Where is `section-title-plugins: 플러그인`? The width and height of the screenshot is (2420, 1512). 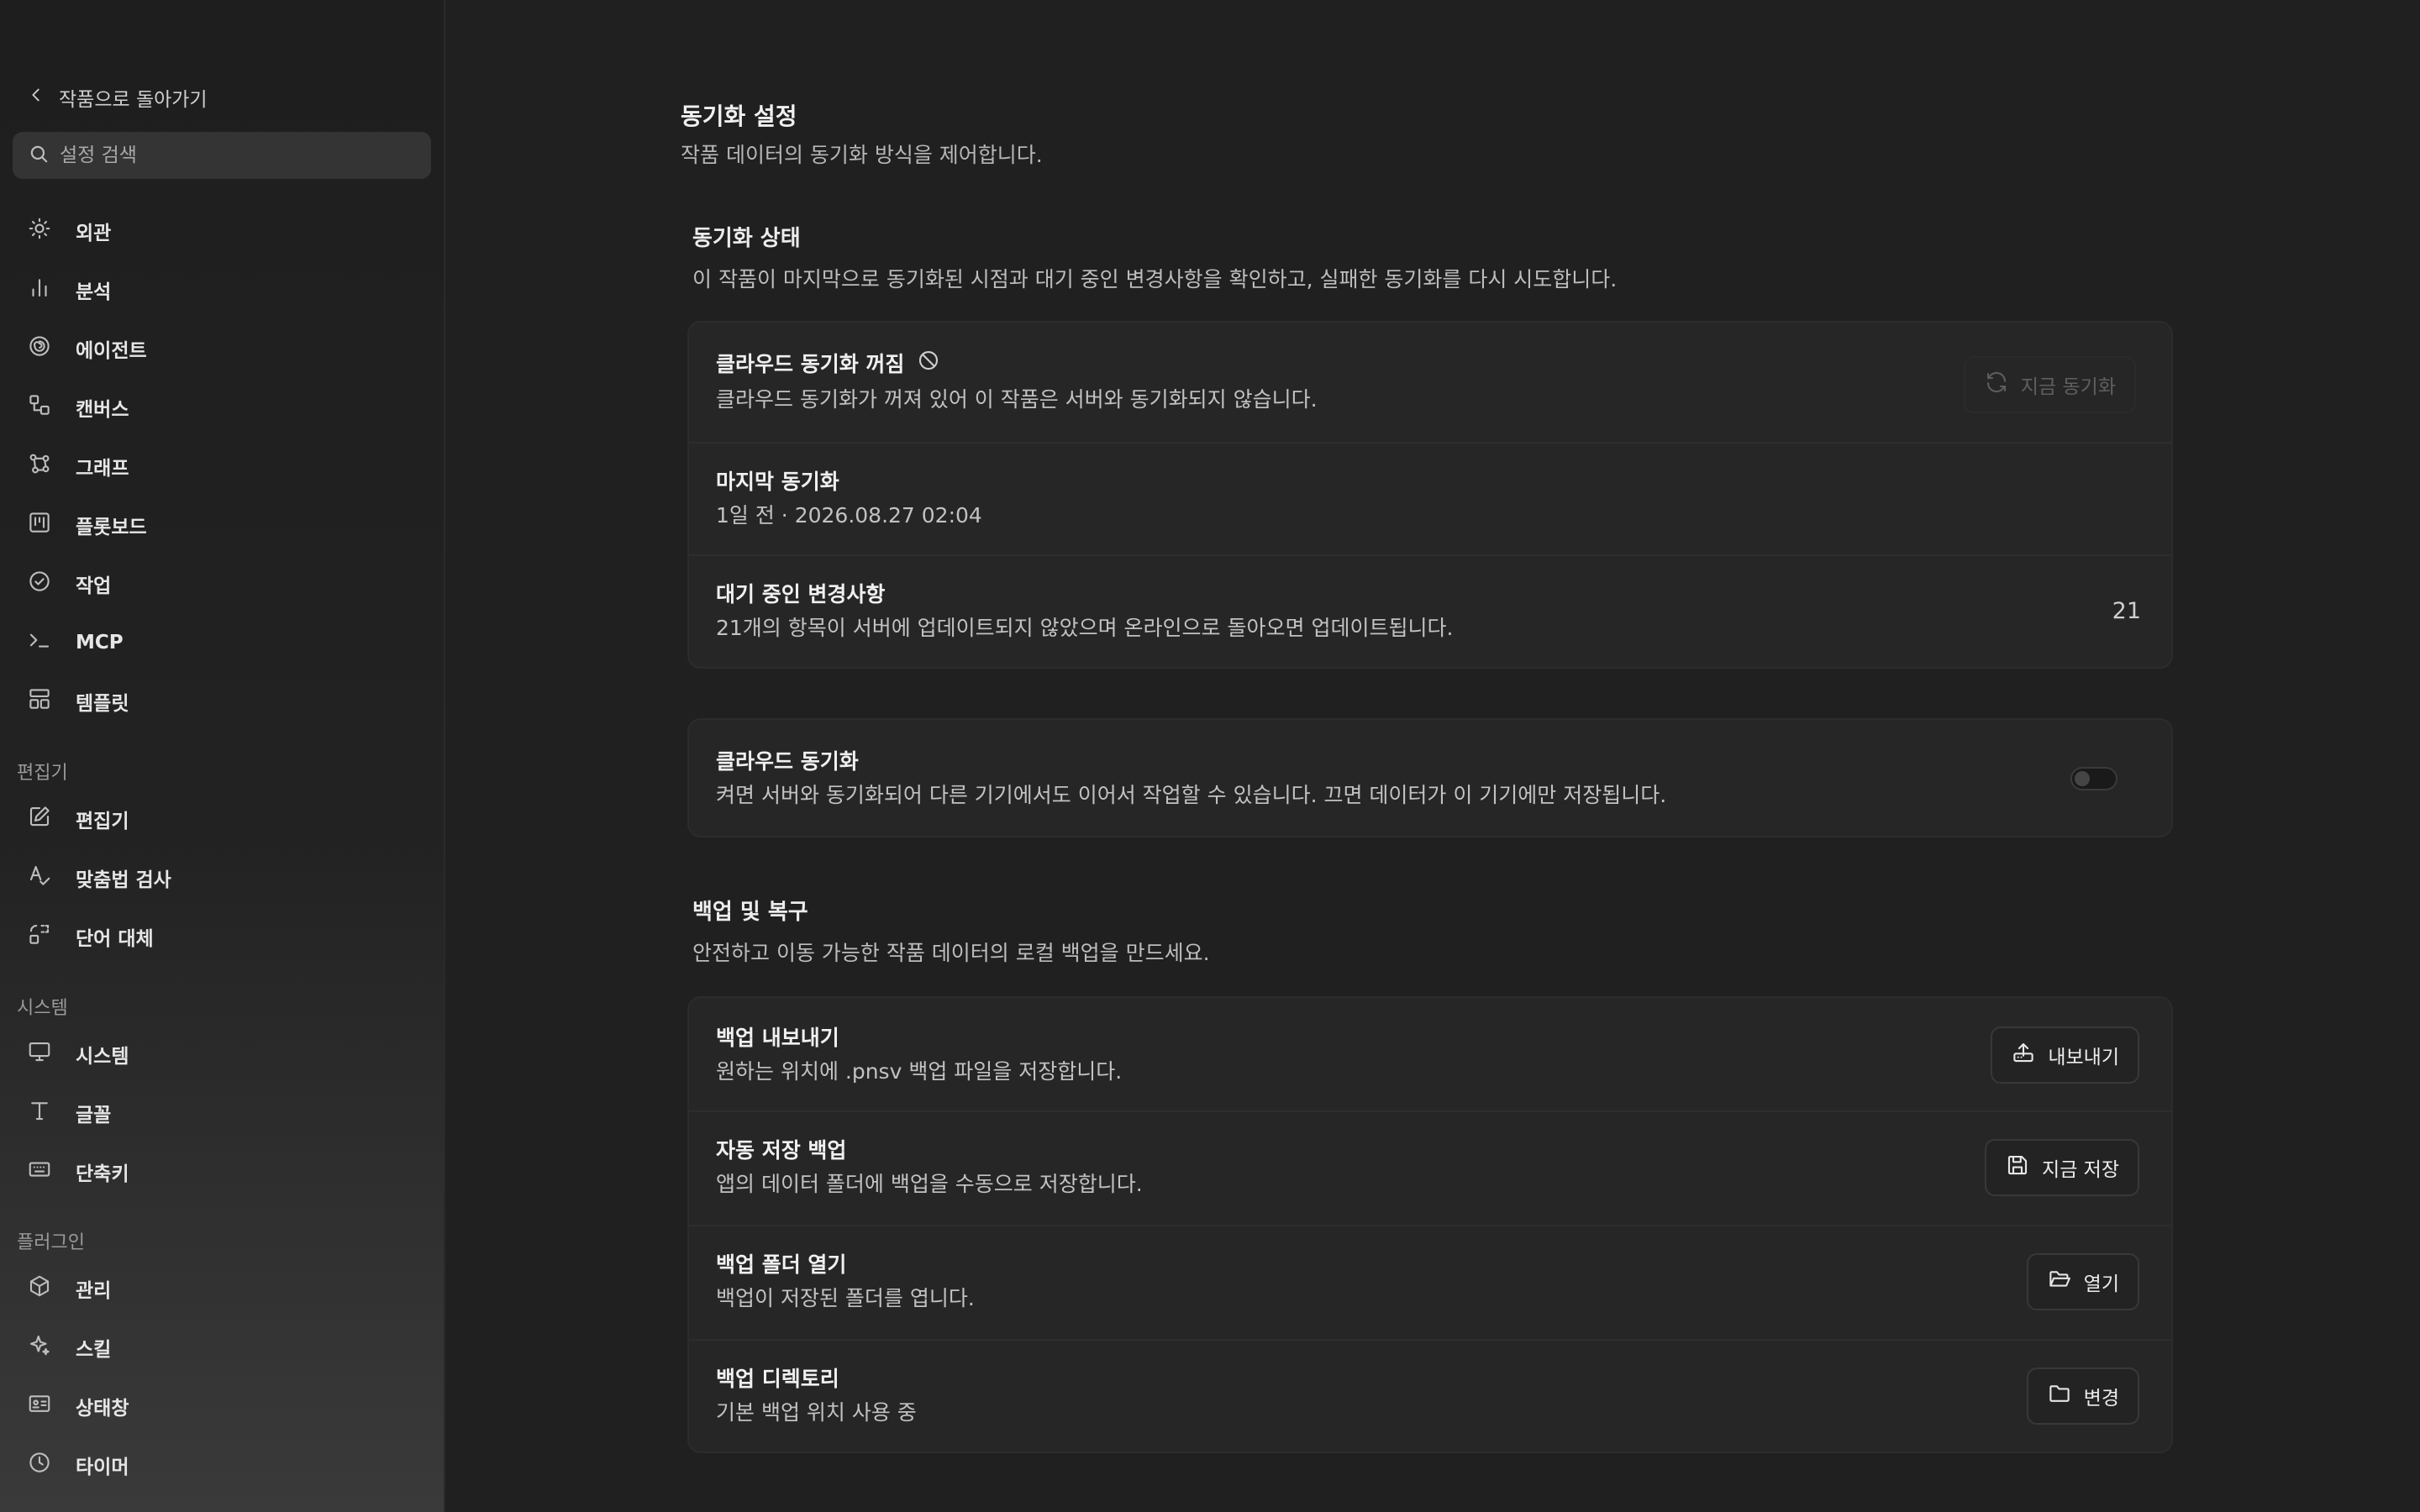 section-title-plugins: 플러그인 is located at coordinates (51, 1242).